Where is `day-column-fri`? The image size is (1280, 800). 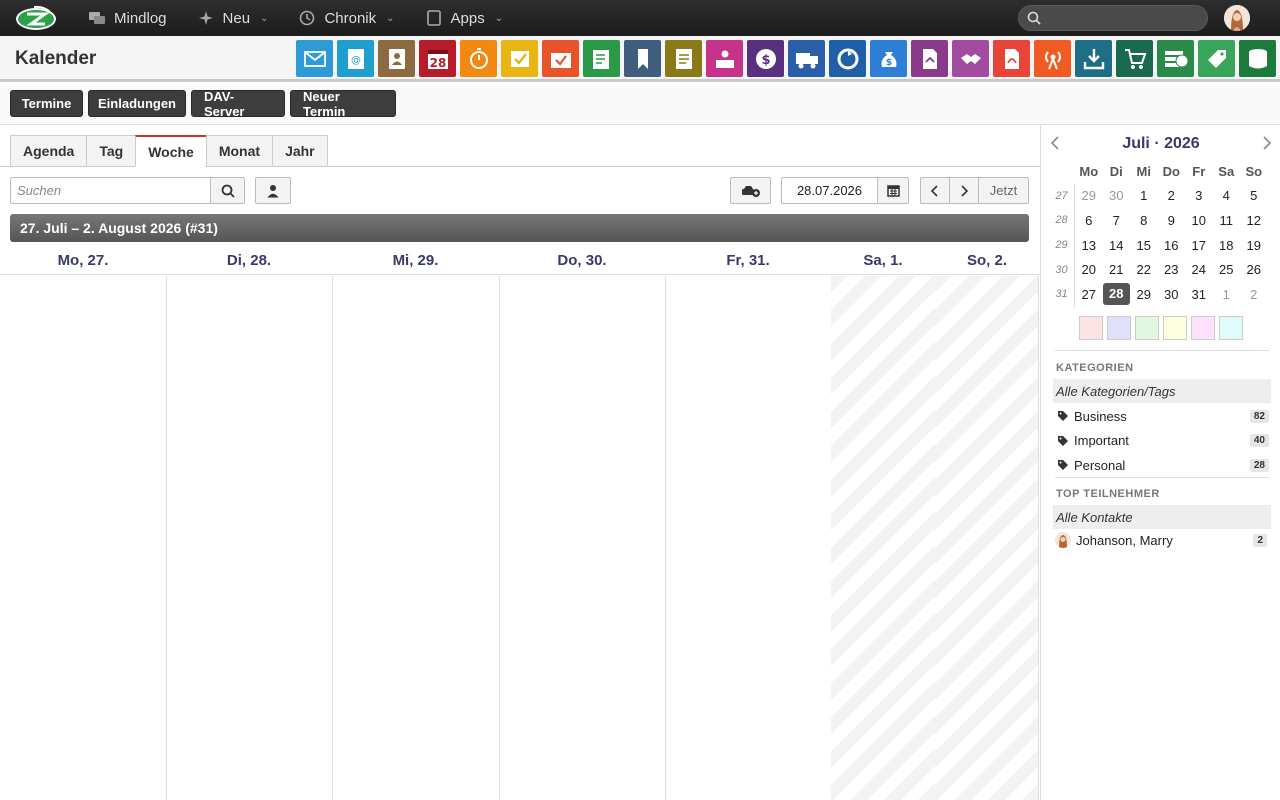
day-column-fri is located at coordinates (748, 538).